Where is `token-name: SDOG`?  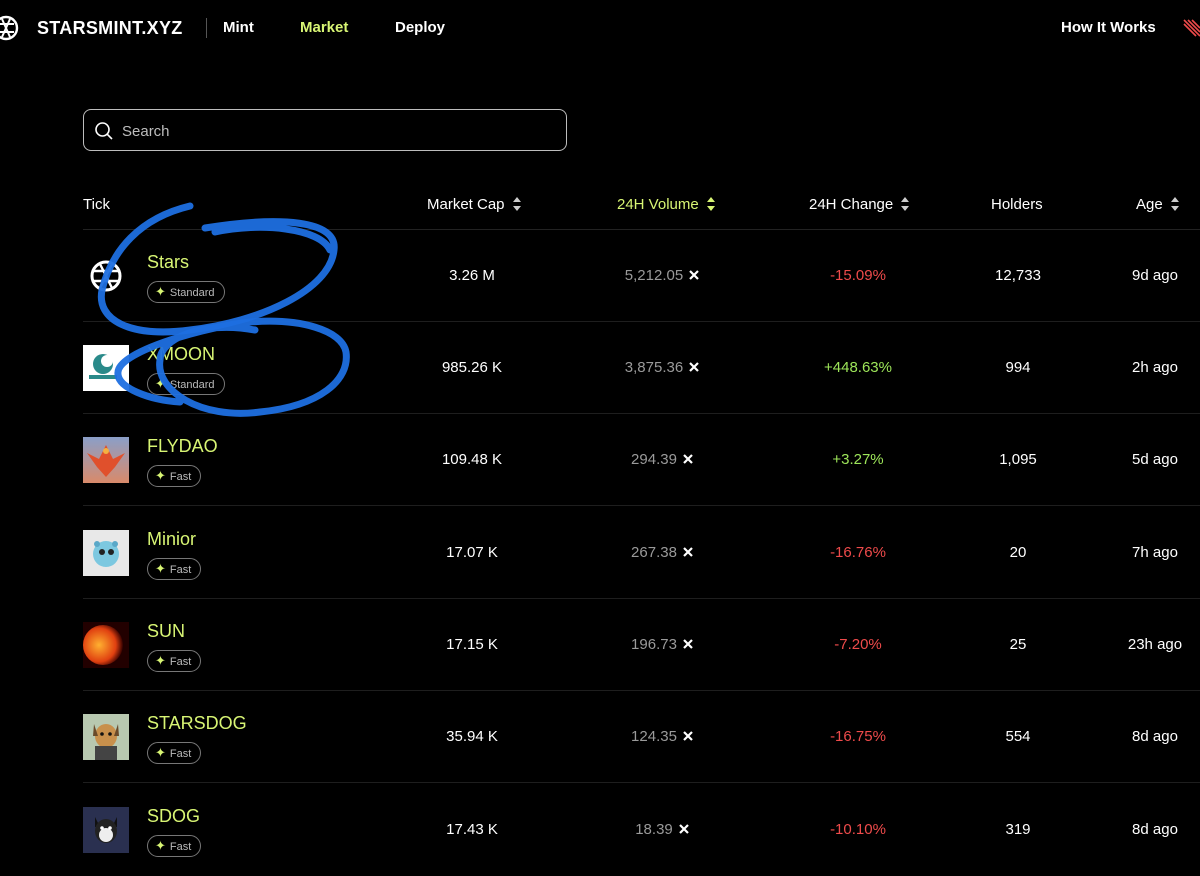
token-name: SDOG is located at coordinates (173, 816).